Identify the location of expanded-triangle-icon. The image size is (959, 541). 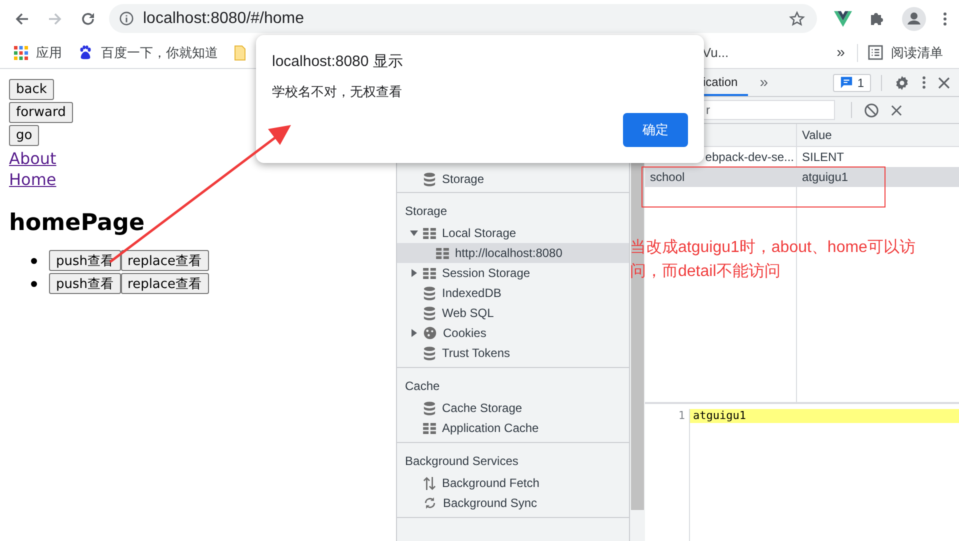
(414, 233).